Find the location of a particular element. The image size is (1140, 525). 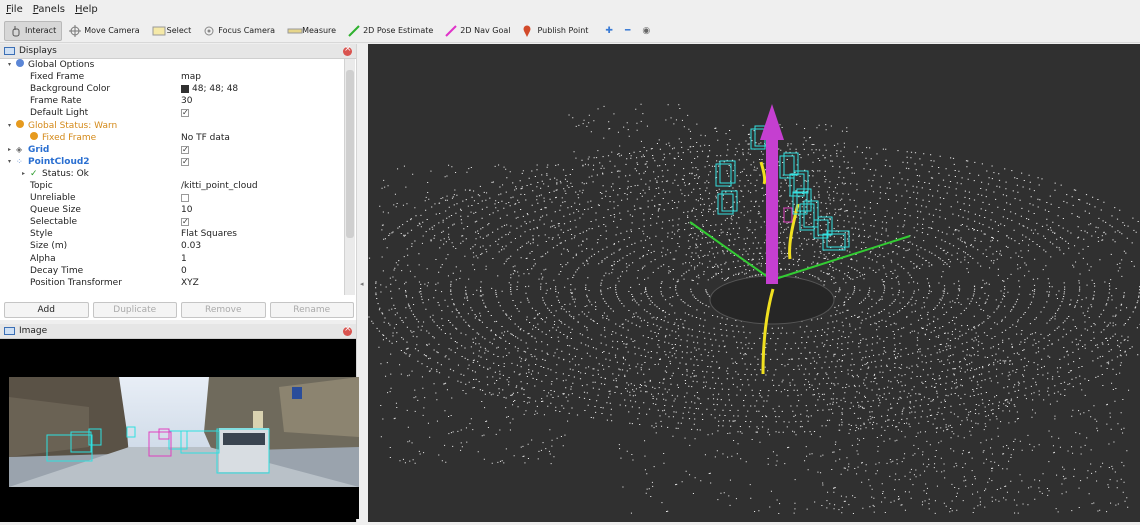

tool-2d-pose-estimate: 2D Pose Estimate is located at coordinates (390, 31).